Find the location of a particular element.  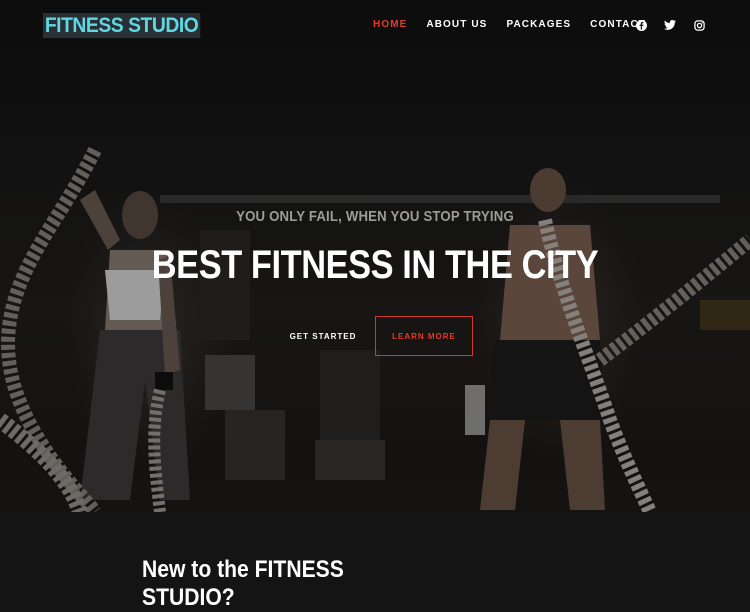

site-logo: FITNESS STUDIO is located at coordinates (122, 25).